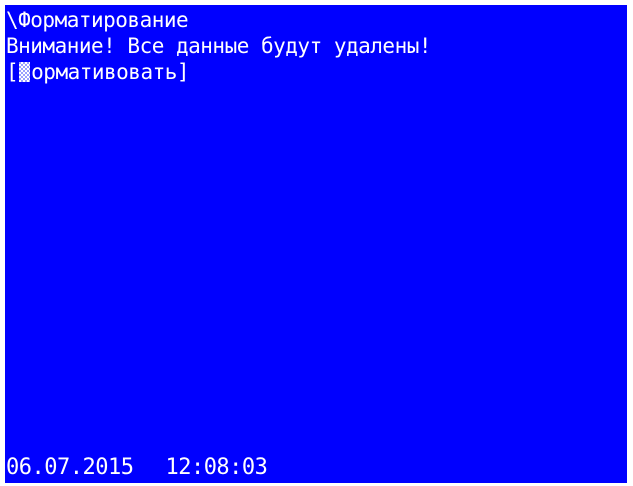  What do you see at coordinates (219, 46) in the screenshot?
I see `warning-message: Внимание! Все данные будут удалены!` at bounding box center [219, 46].